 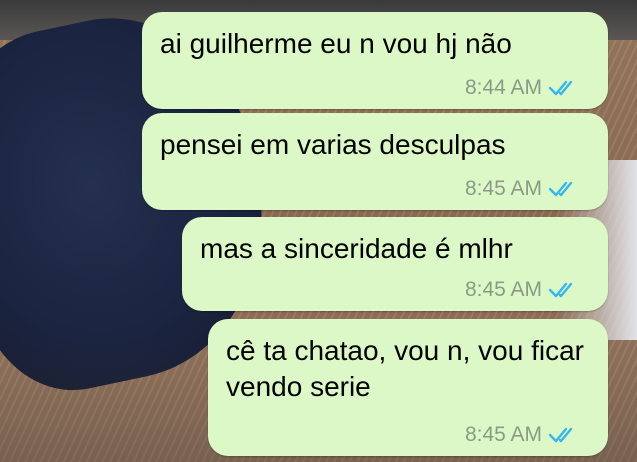 What do you see at coordinates (336, 43) in the screenshot?
I see `message-text: ai guilherme eu n vou hj não` at bounding box center [336, 43].